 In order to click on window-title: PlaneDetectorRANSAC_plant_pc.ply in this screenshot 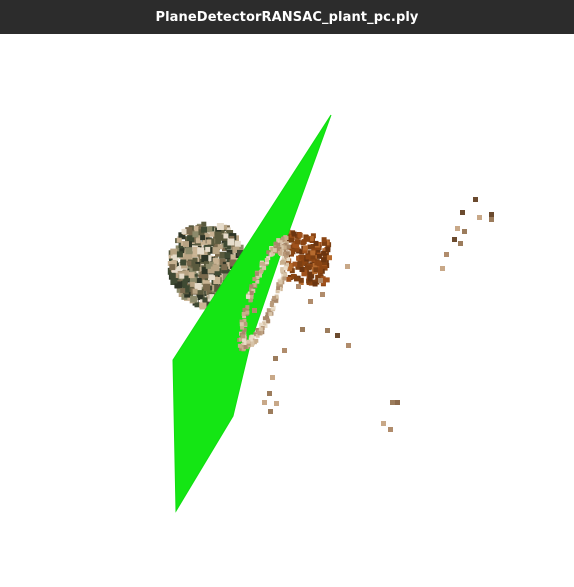, I will do `click(287, 17)`.